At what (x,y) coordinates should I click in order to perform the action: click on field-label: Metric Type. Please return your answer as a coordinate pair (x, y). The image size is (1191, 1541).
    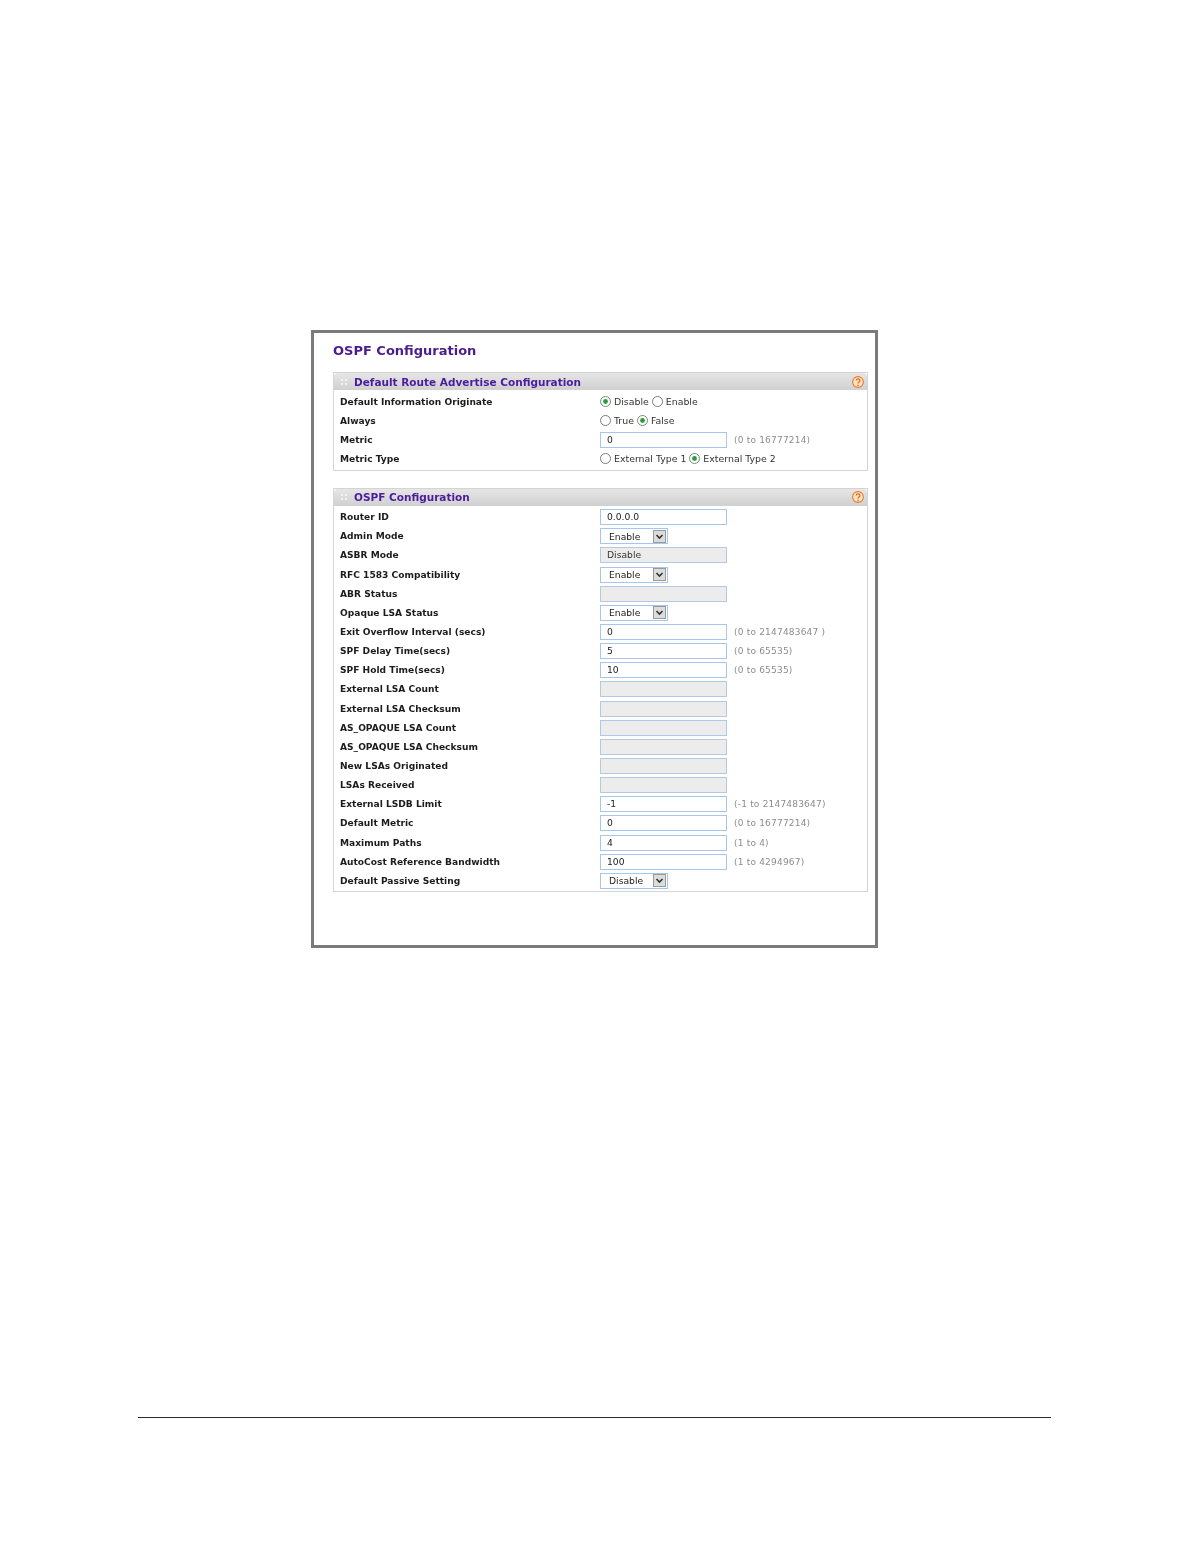
    Looking at the image, I should click on (370, 459).